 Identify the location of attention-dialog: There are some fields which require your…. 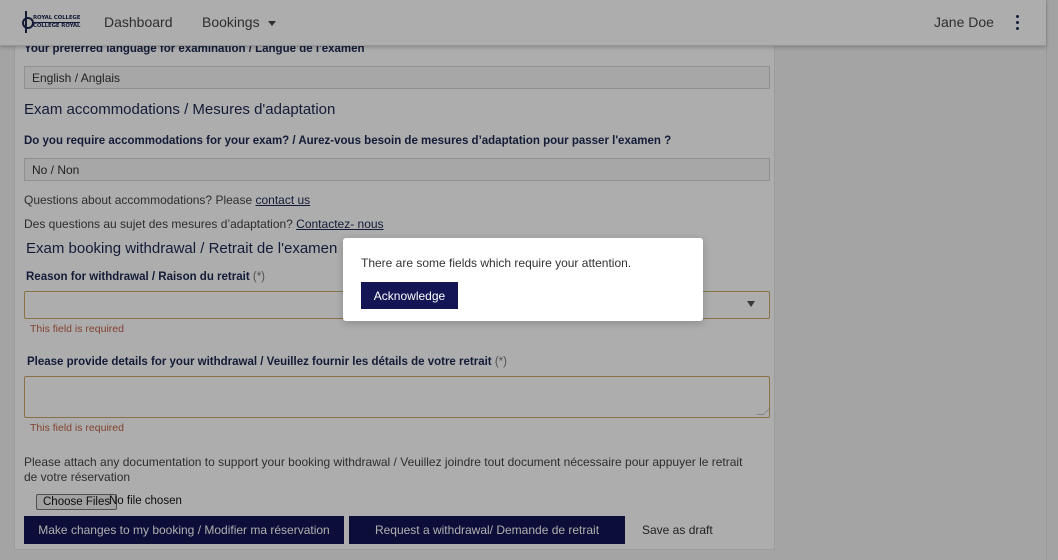
(523, 279).